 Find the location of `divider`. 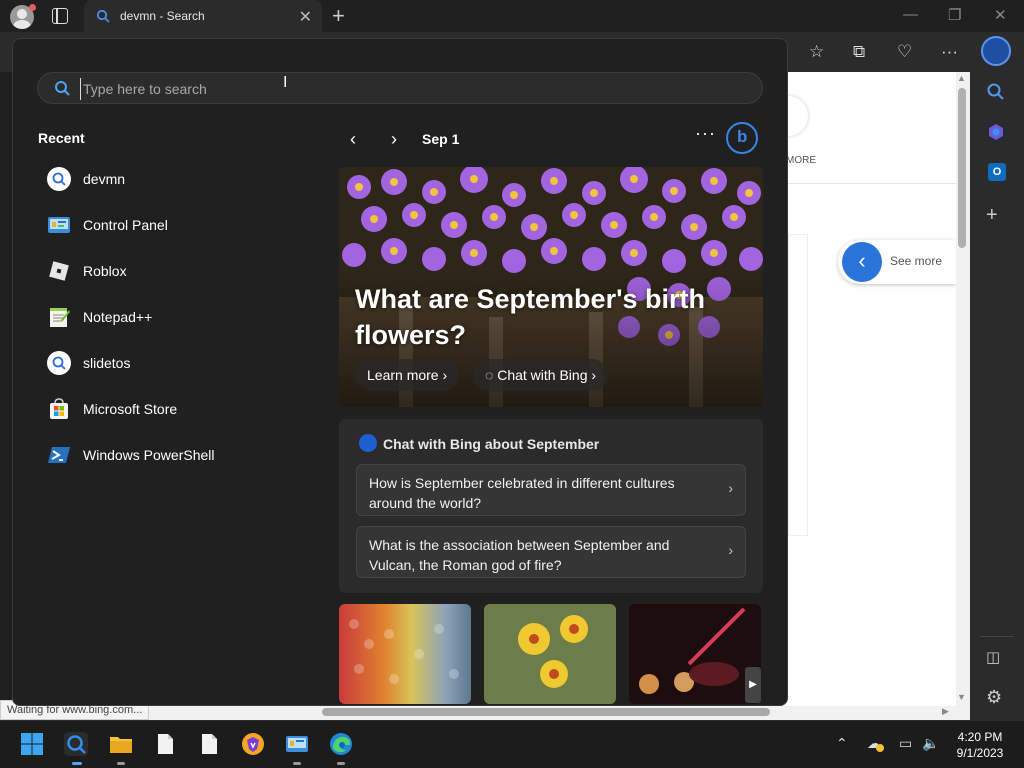

divider is located at coordinates (871, 183).